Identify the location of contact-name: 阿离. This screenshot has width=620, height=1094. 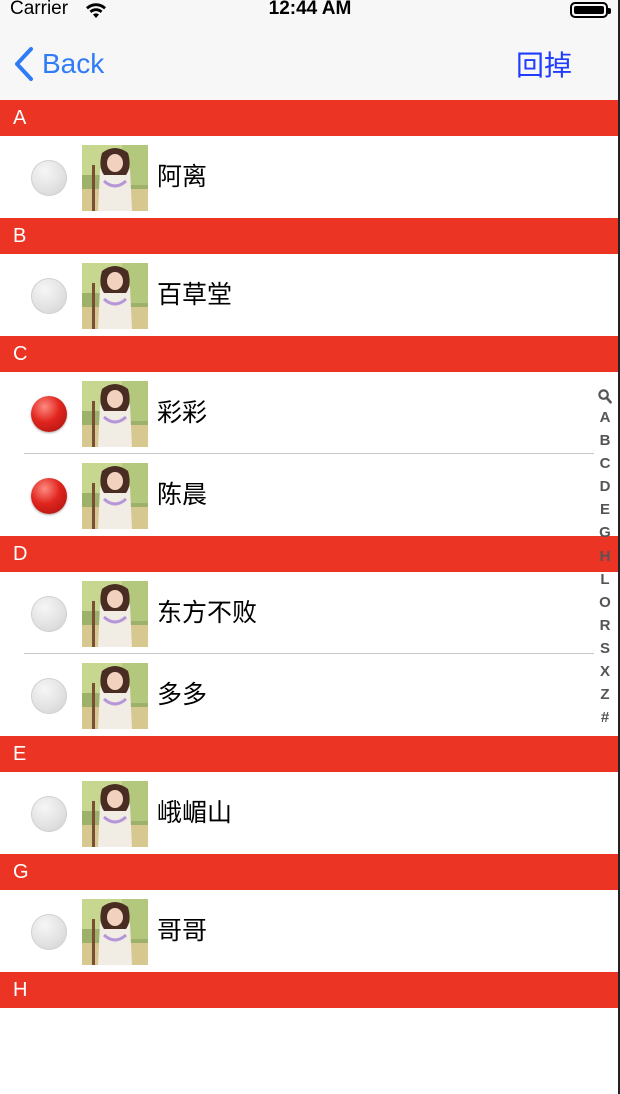
(182, 176).